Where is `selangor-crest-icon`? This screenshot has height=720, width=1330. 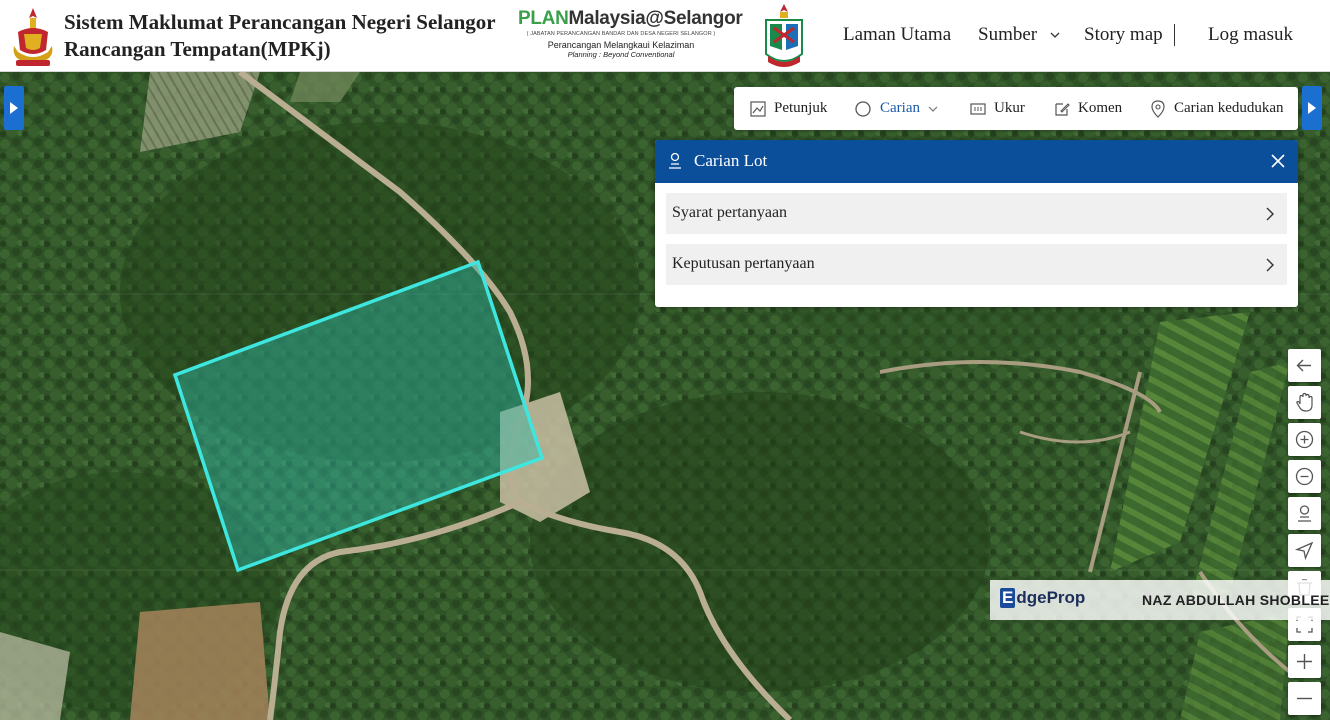
selangor-crest-icon is located at coordinates (33, 37).